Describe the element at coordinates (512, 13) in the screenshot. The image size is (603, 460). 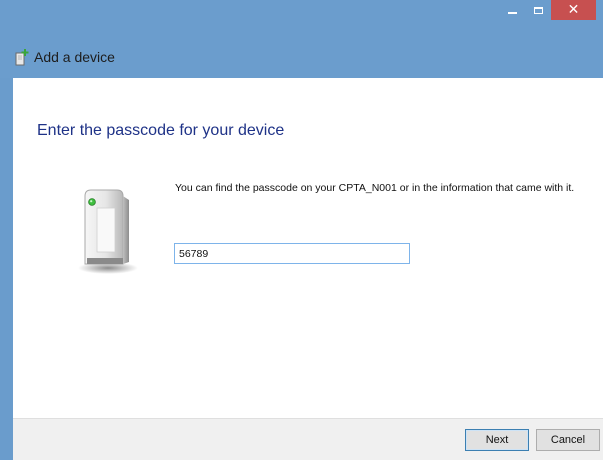
I see `minimize-icon` at that location.